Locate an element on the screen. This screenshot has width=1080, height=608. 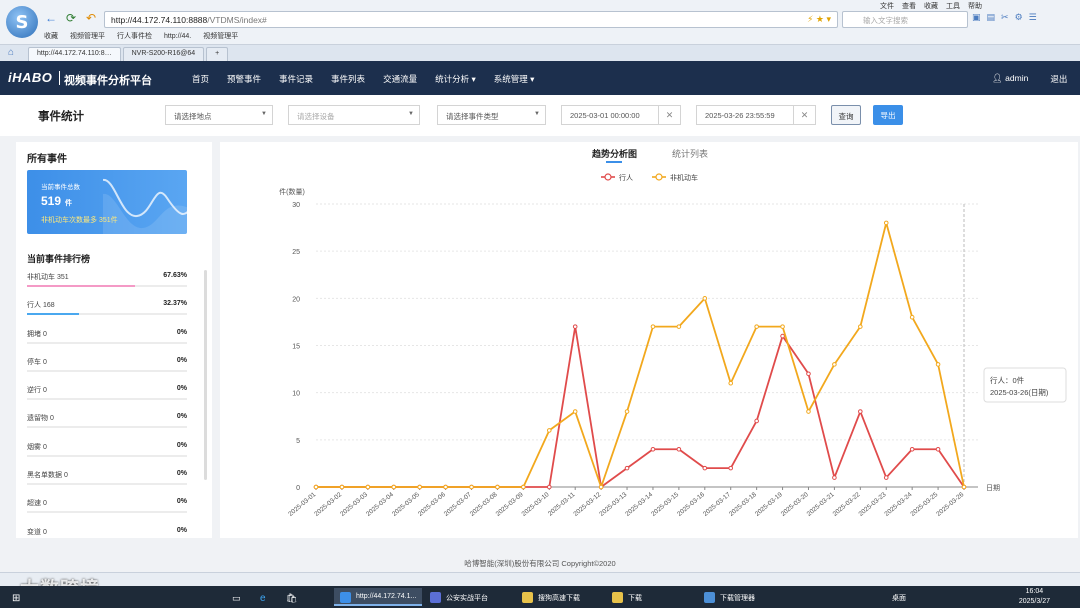
refresh-icon: ⟳ is located at coordinates (71, 18).